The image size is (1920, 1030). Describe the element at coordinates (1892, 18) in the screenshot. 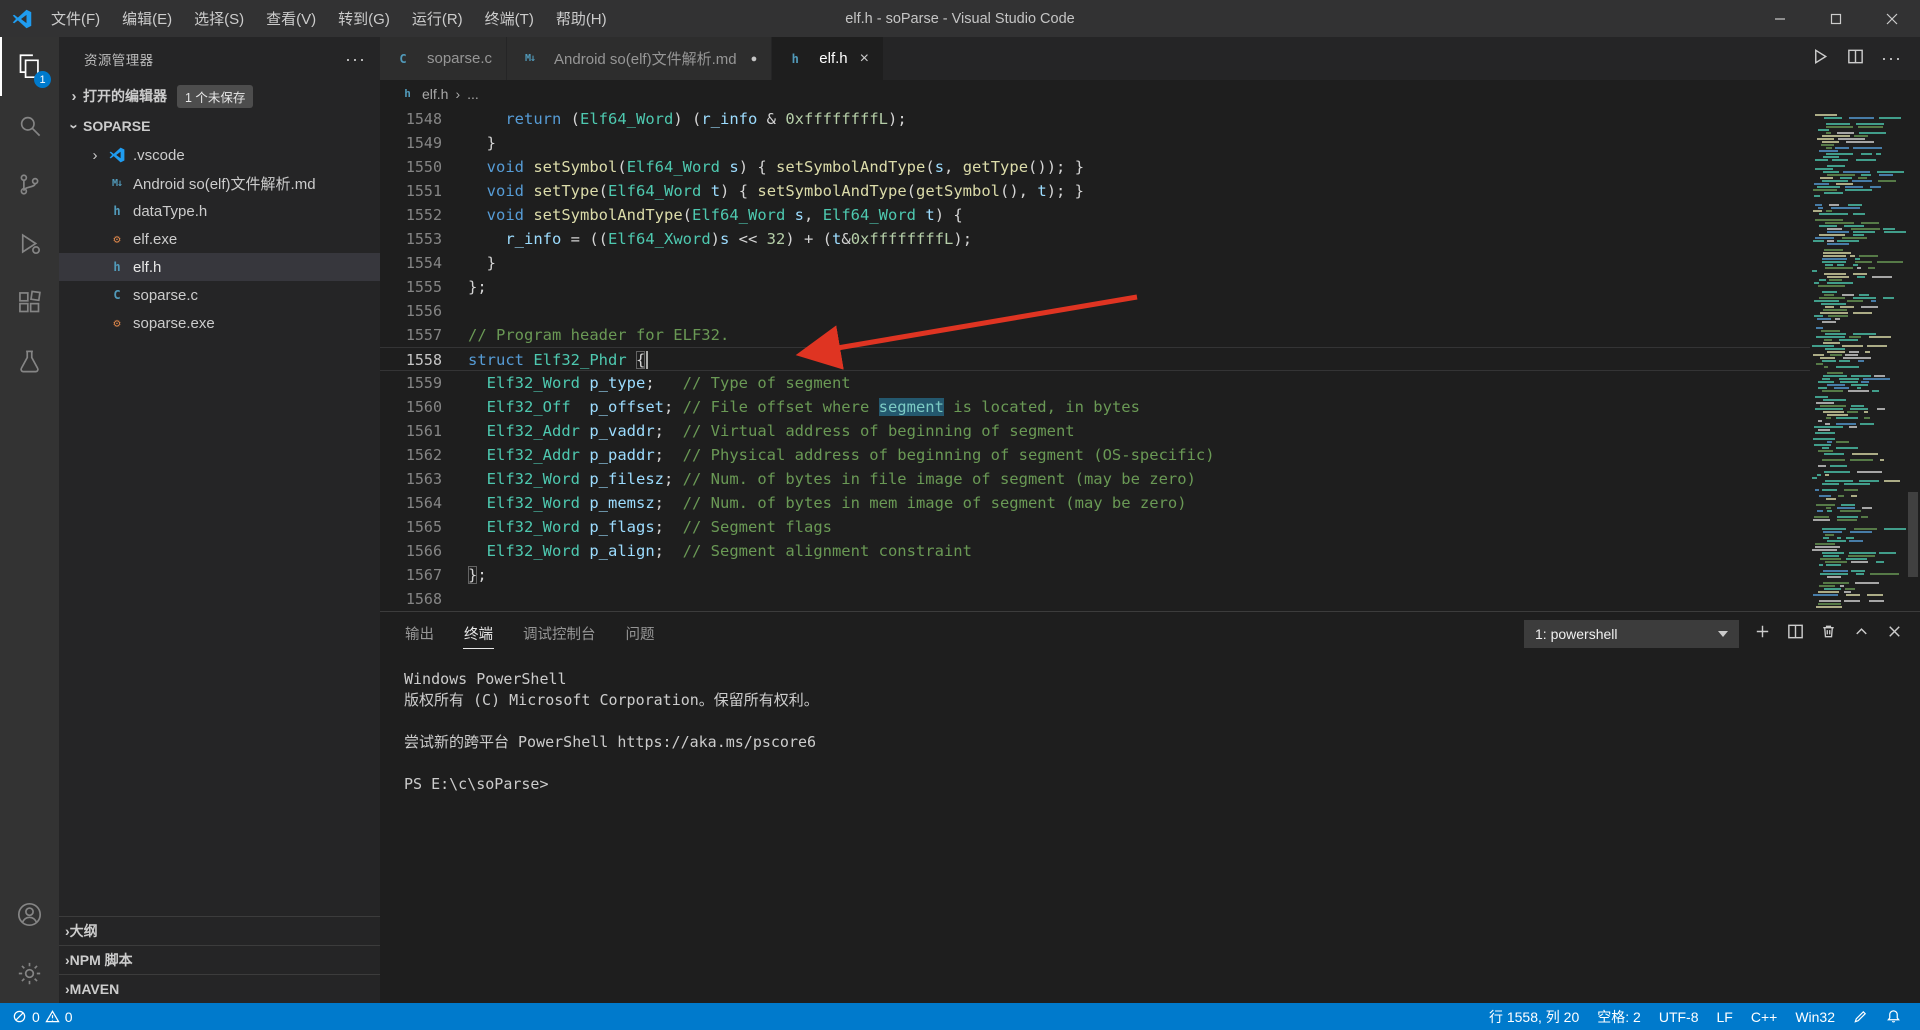

I see `close-window-button` at that location.